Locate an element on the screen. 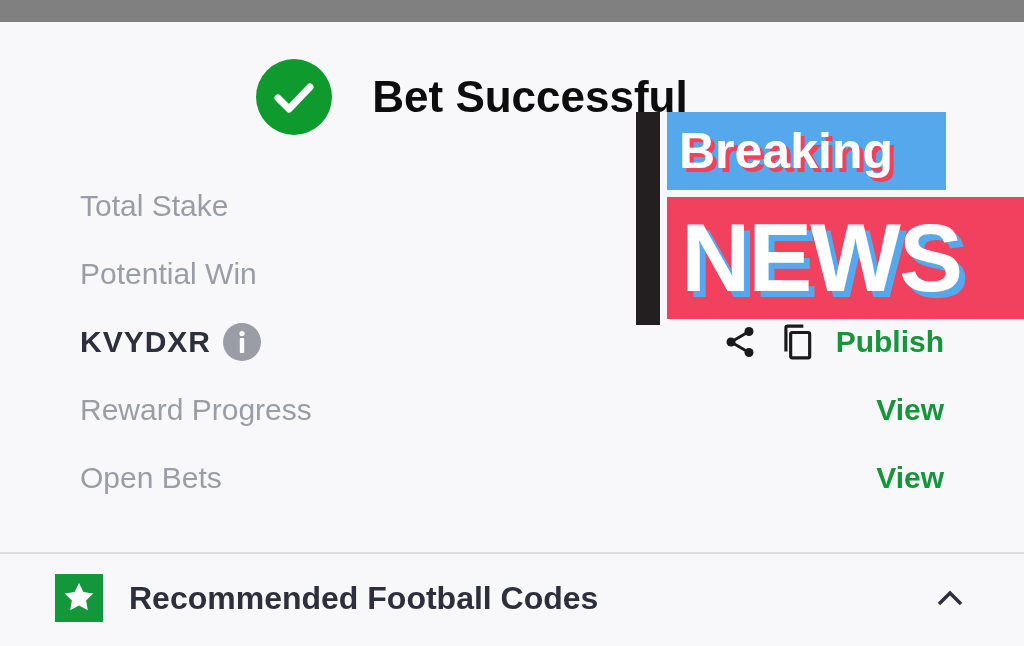 The image size is (1024, 646). row-label: Open Bets is located at coordinates (151, 478).